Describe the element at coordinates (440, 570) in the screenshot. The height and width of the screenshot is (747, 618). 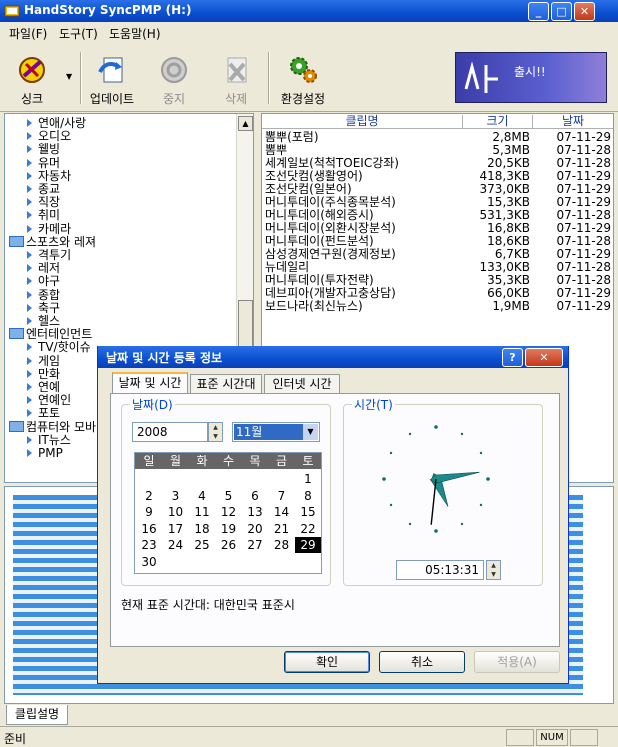
I see `time-field: 05:13:31` at that location.